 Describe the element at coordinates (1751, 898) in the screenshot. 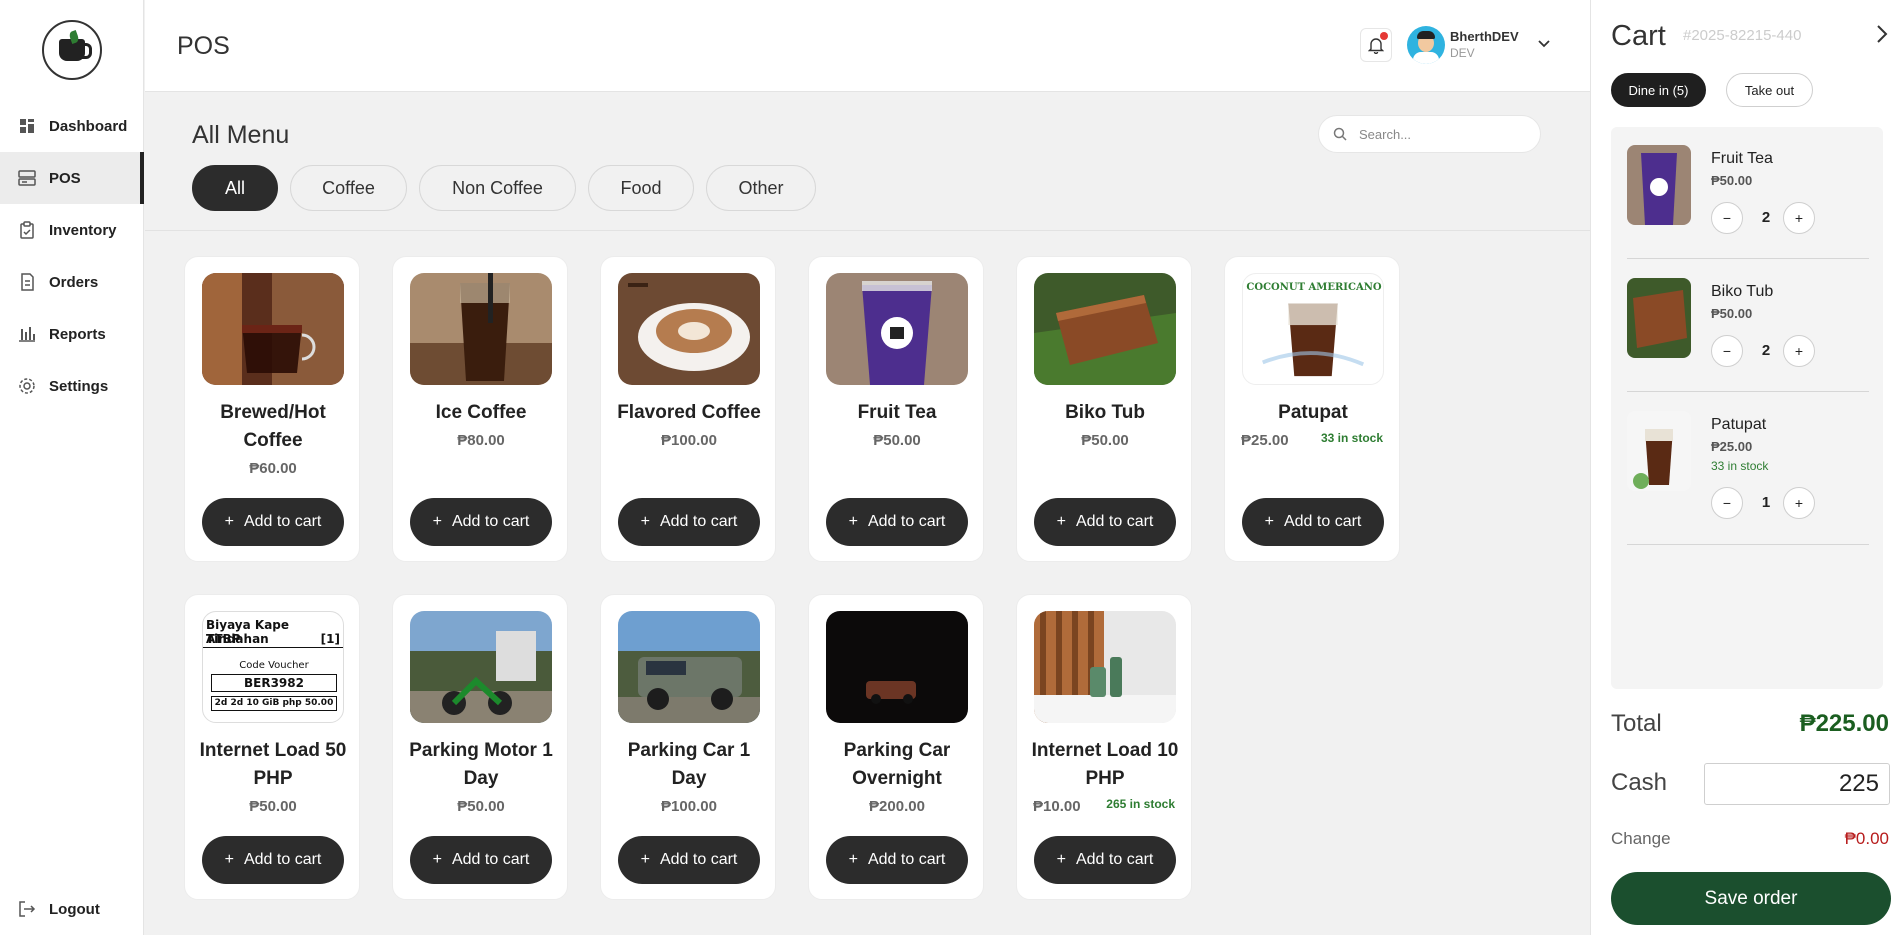

I see `save-order-button: Save order` at that location.